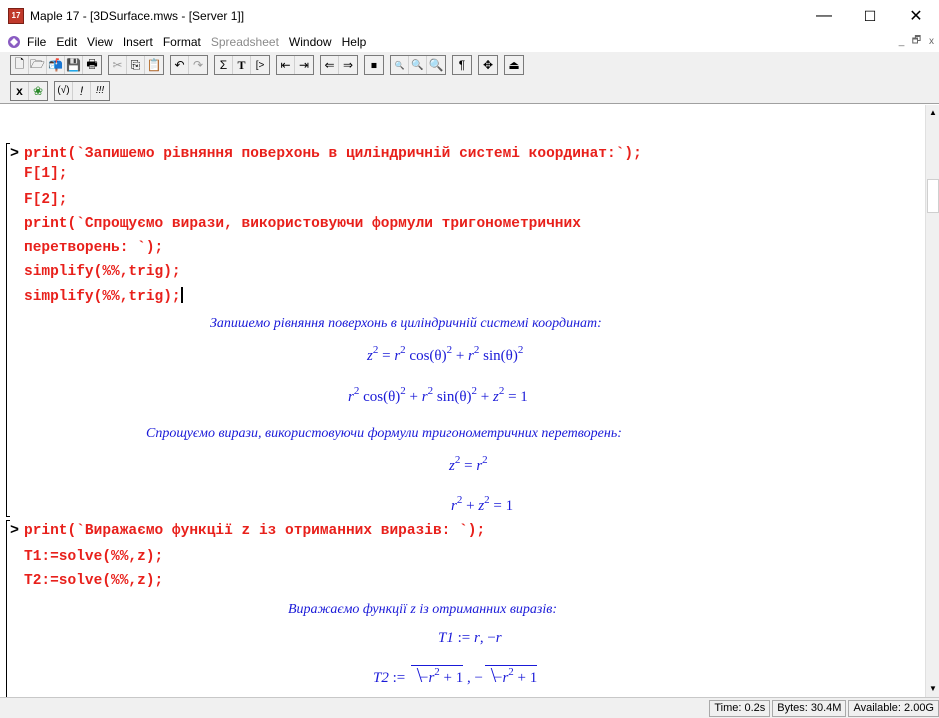 The width and height of the screenshot is (939, 718). I want to click on menu-view: View, so click(100, 42).